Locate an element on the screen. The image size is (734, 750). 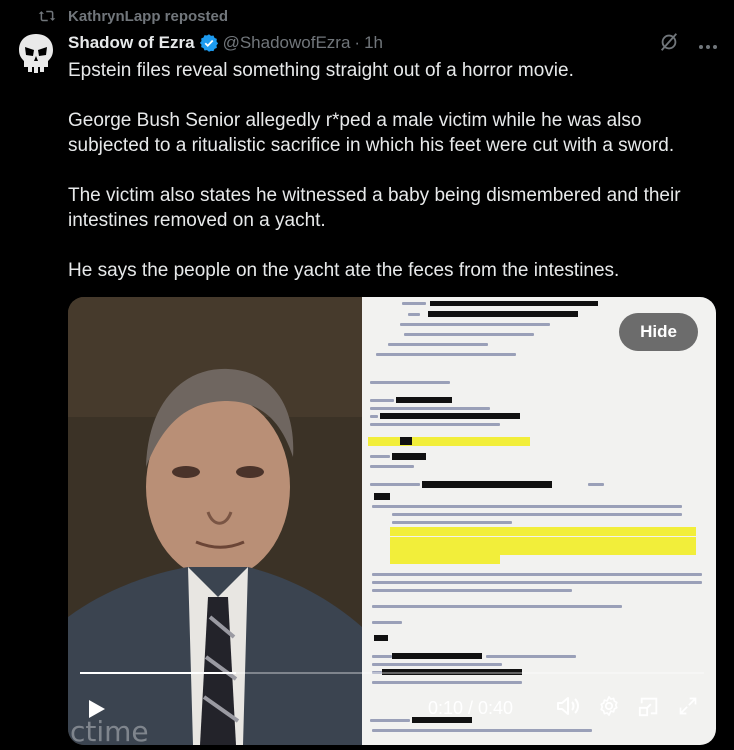
video-controls: 0:10 / 0:40 is located at coordinates (392, 708).